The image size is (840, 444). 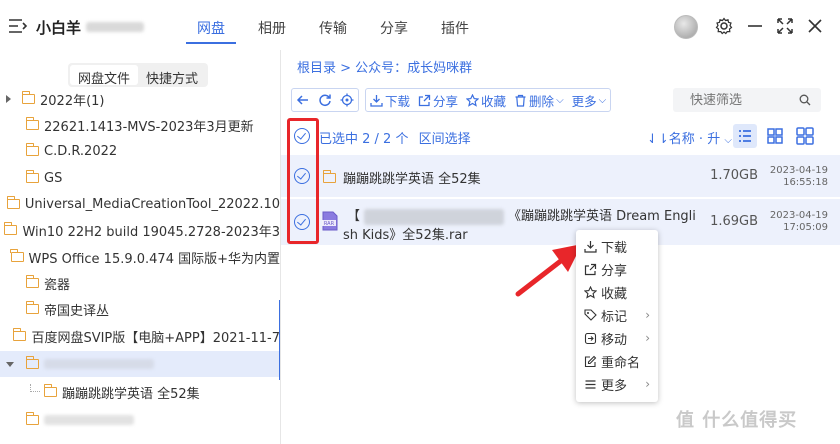 I want to click on sidebar-item-label: 2022年(1), so click(x=72, y=101).